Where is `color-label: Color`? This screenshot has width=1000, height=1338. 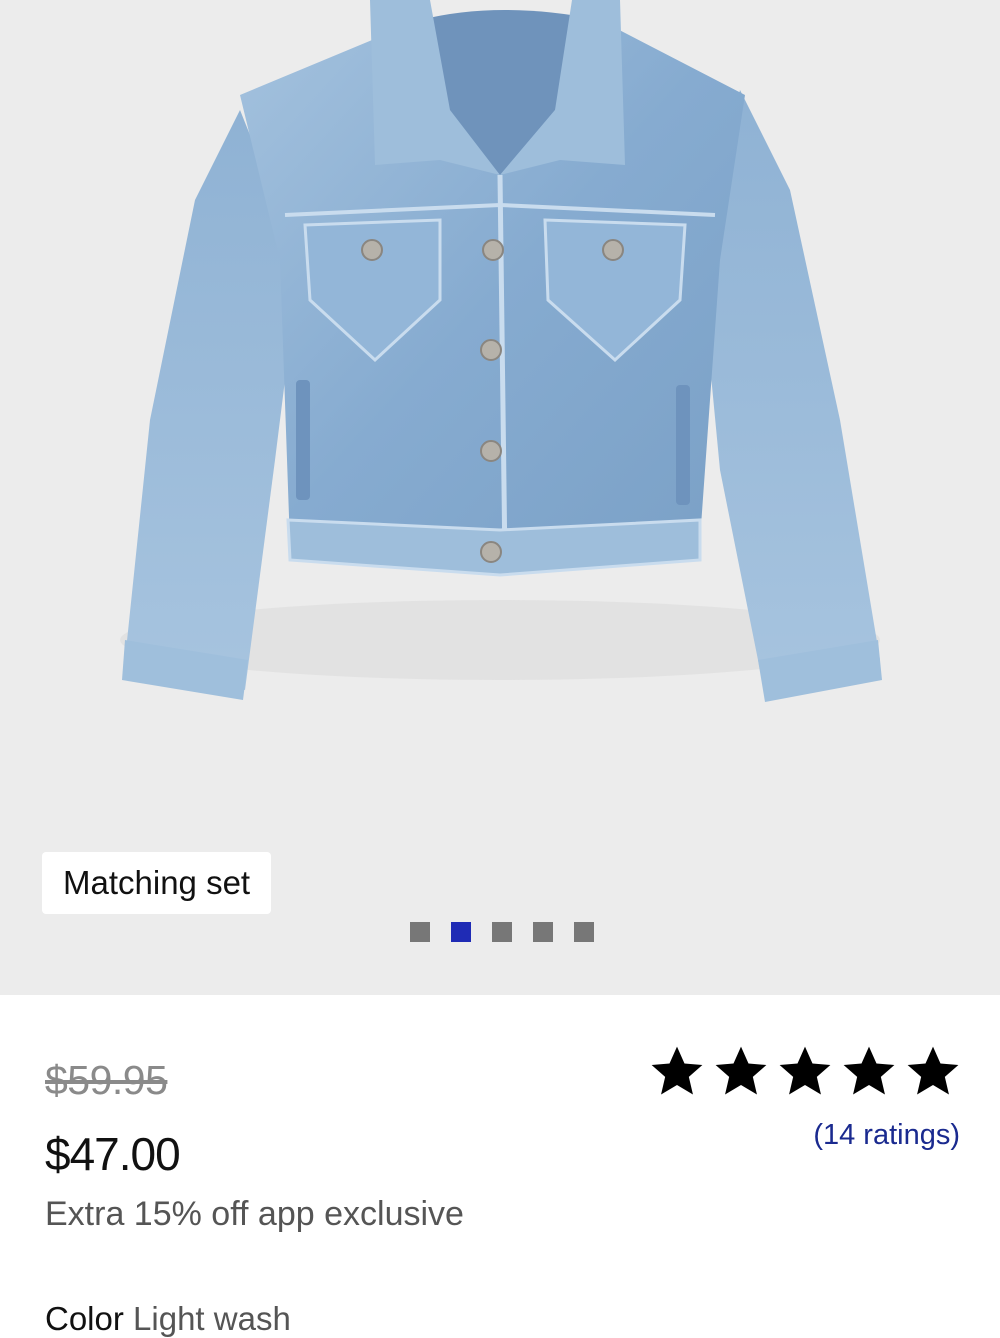
color-label: Color is located at coordinates (84, 1318).